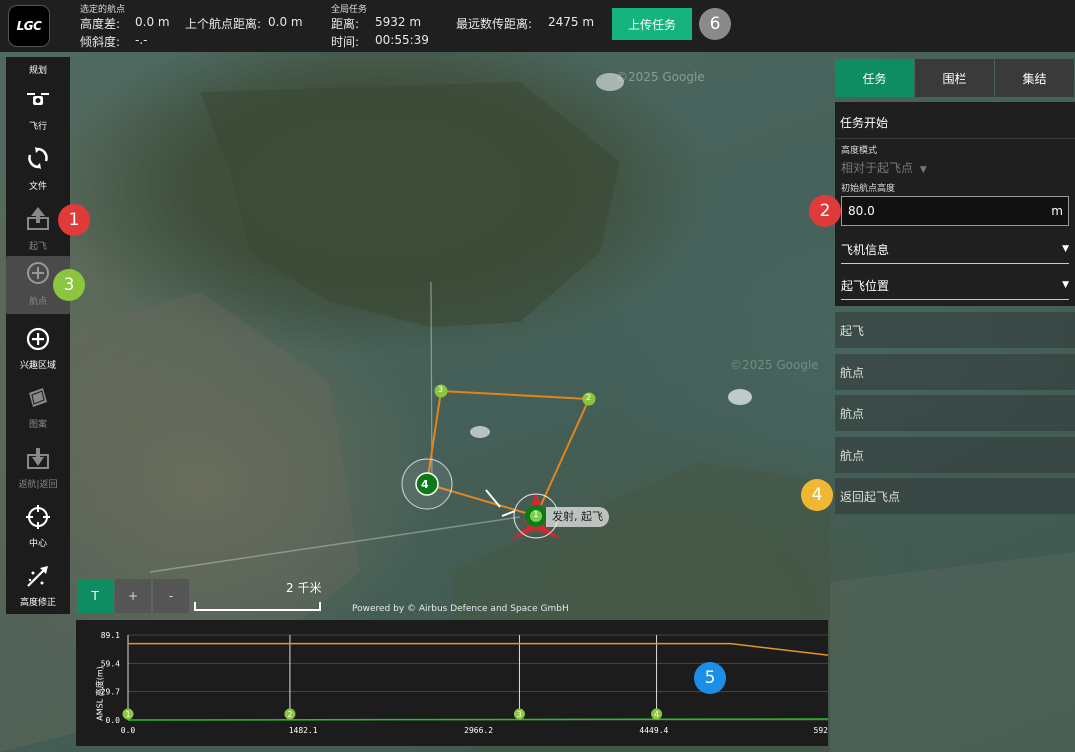 This screenshot has width=1075, height=752. Describe the element at coordinates (100, 24) in the screenshot. I see `altitude-diff-label: 高度差:` at that location.